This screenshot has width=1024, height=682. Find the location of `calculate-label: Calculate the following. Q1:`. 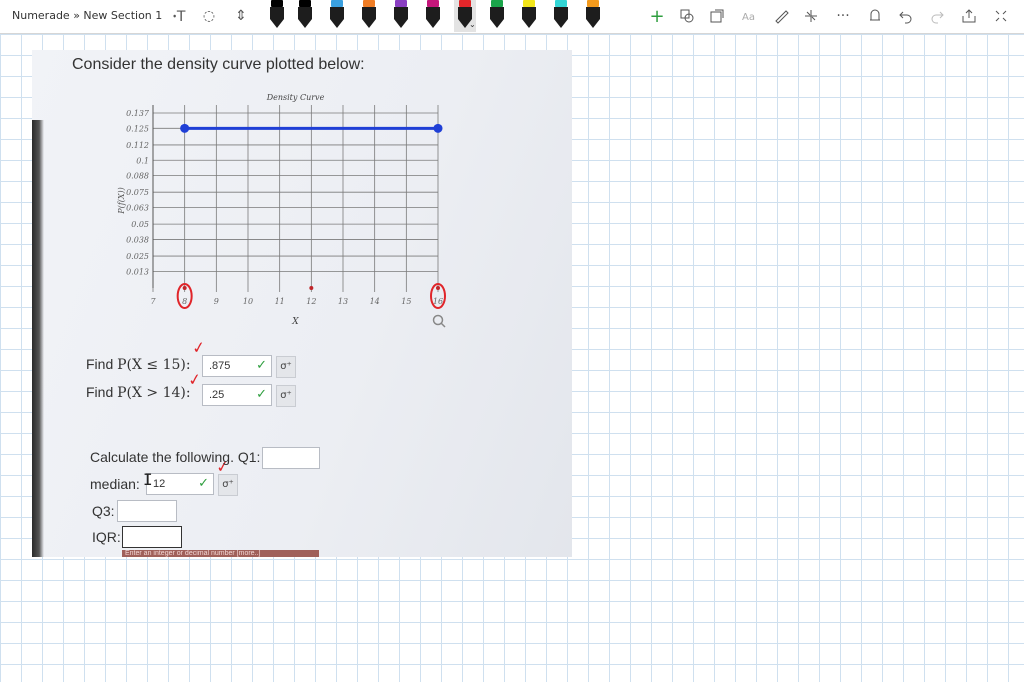

calculate-label: Calculate the following. Q1: is located at coordinates (175, 457).